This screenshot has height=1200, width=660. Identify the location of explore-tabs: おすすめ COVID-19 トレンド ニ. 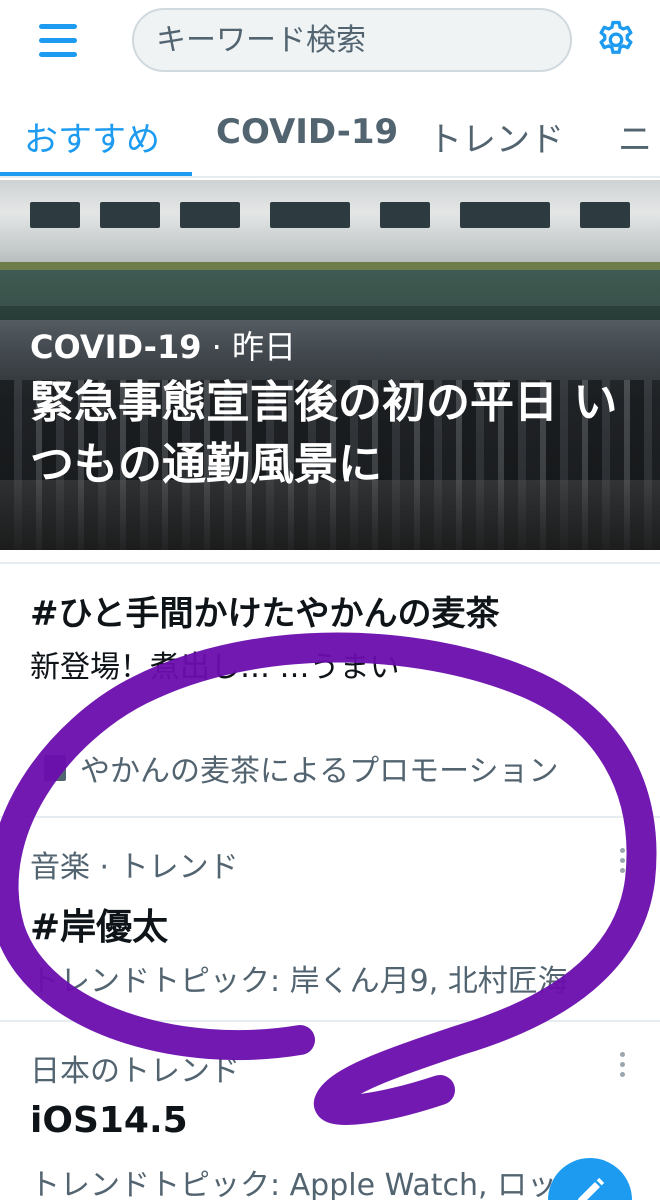
(330, 134).